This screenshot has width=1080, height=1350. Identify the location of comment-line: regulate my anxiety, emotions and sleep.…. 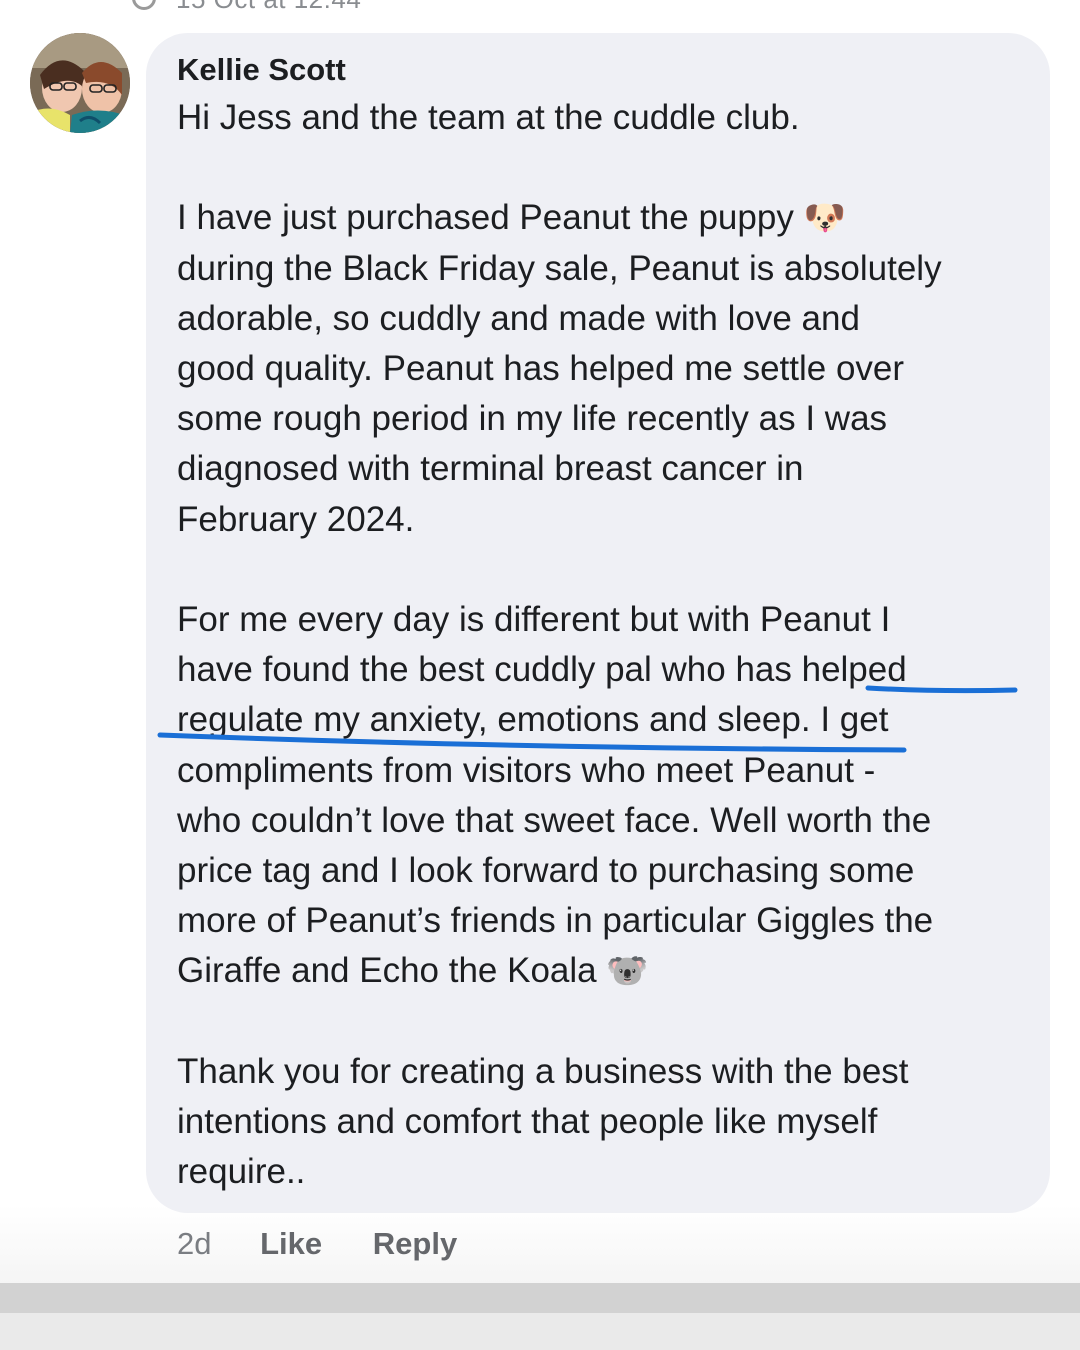
(533, 720).